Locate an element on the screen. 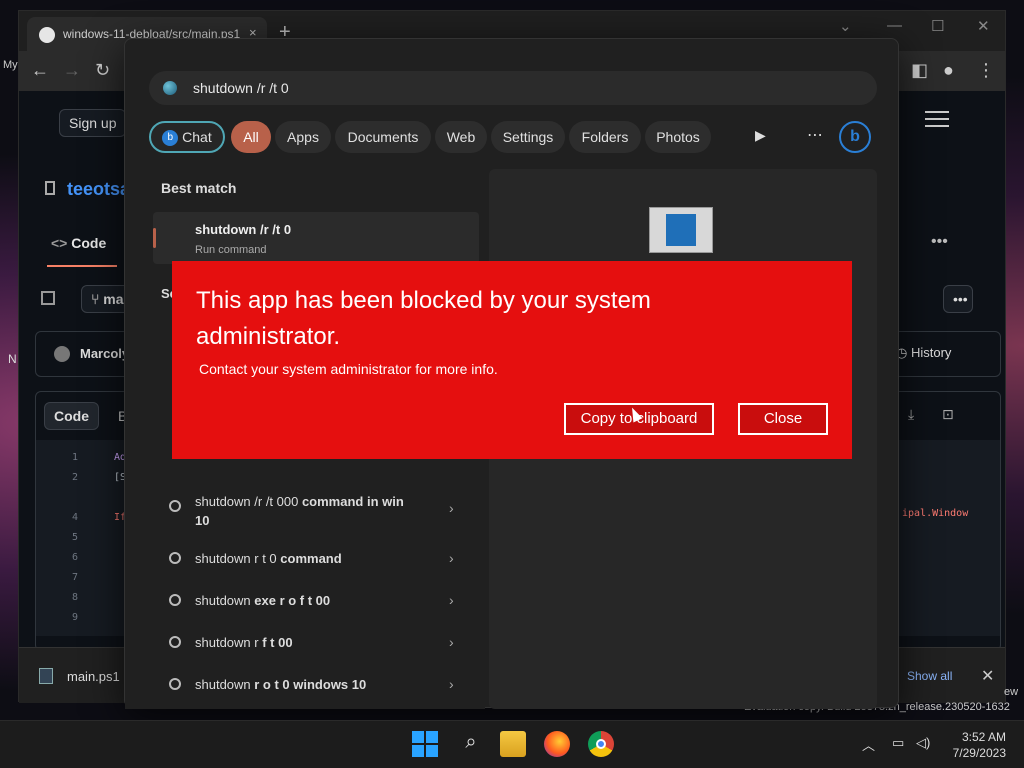 This screenshot has height=768, width=1024. sidepanel-icon: ◧ is located at coordinates (919, 70).